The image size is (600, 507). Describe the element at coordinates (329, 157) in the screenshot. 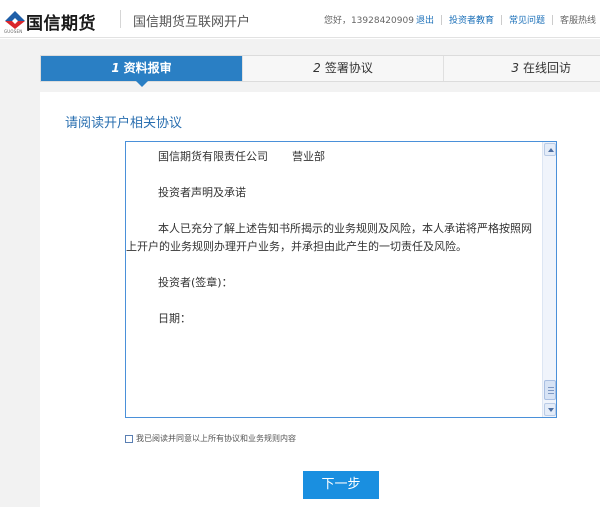

I see `agreement-company-line: 国信期货有限责任公司 营业部` at that location.